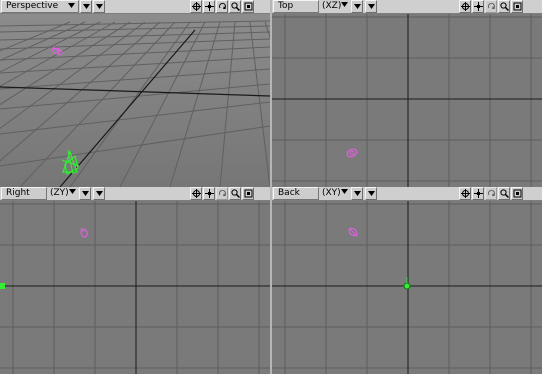  I want to click on viewport-header: Perspective, so click(135, 7).